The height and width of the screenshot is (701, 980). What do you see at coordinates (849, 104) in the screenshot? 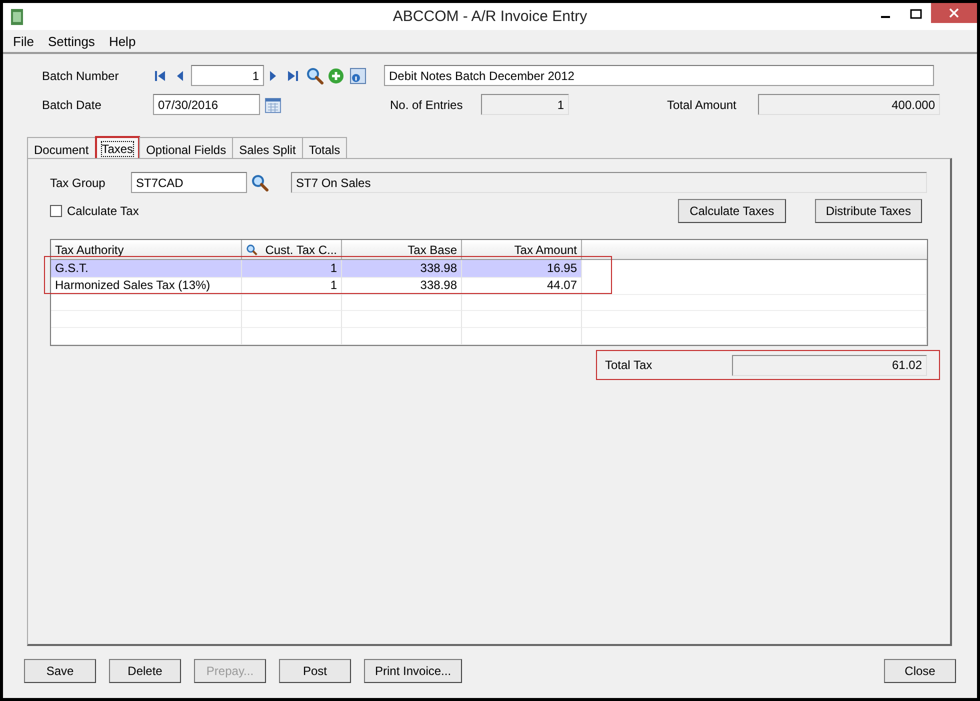
I see `total-amount-field: 400.000` at bounding box center [849, 104].